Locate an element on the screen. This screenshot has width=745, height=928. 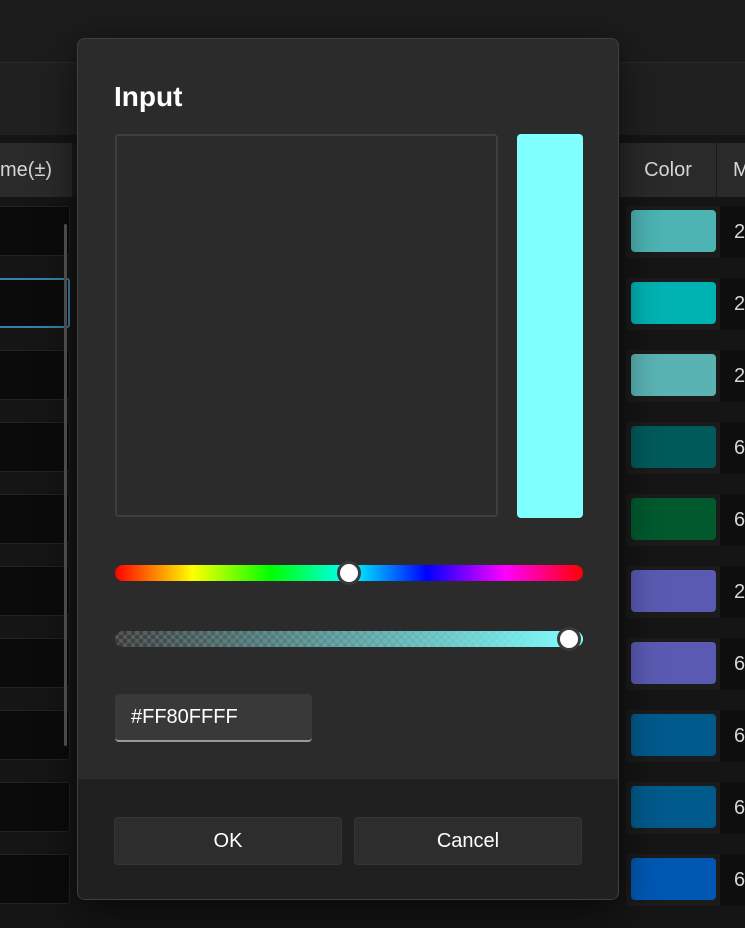
dialog-title: Input is located at coordinates (148, 96).